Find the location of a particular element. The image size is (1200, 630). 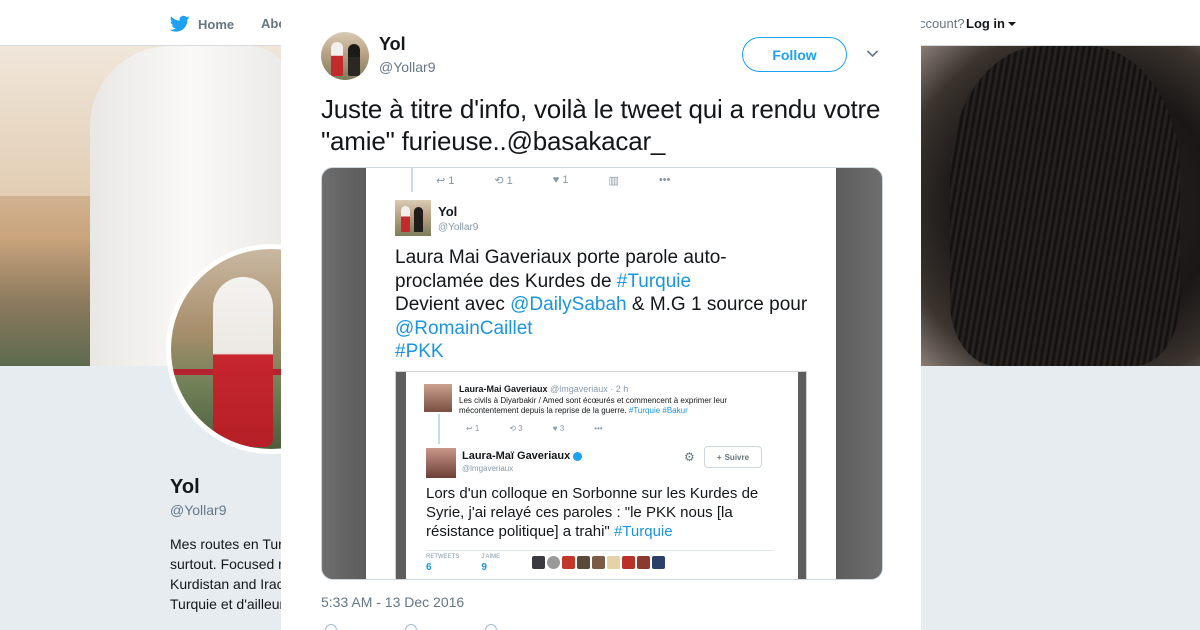

tweet-timestamp: 5:33 AM - 13 Dec 2016 is located at coordinates (392, 602).